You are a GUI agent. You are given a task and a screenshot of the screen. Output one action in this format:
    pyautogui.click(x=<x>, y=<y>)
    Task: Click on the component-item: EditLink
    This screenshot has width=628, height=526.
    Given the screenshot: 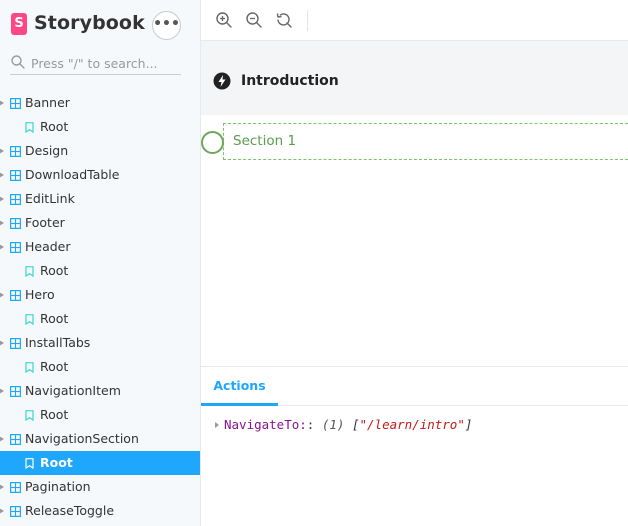 What is the action you would take?
    pyautogui.click(x=100, y=199)
    